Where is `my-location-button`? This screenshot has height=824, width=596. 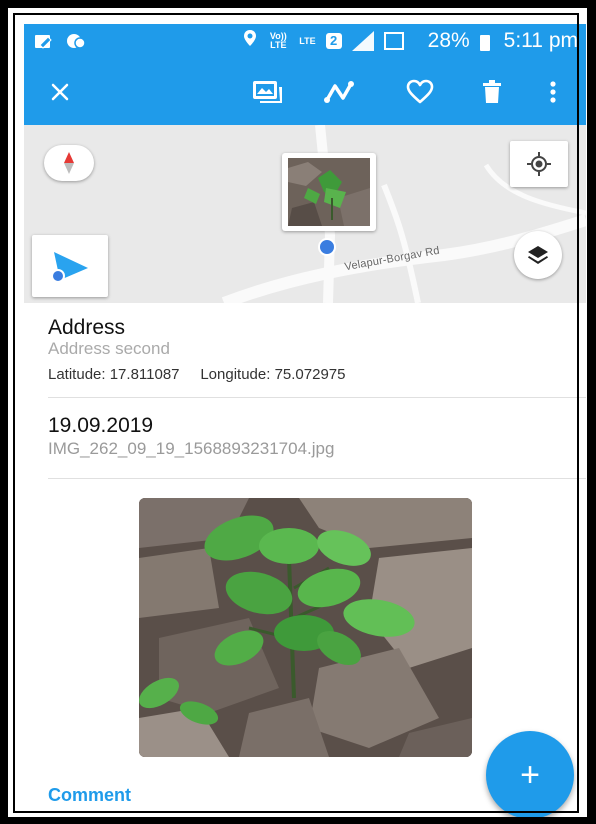 my-location-button is located at coordinates (539, 164).